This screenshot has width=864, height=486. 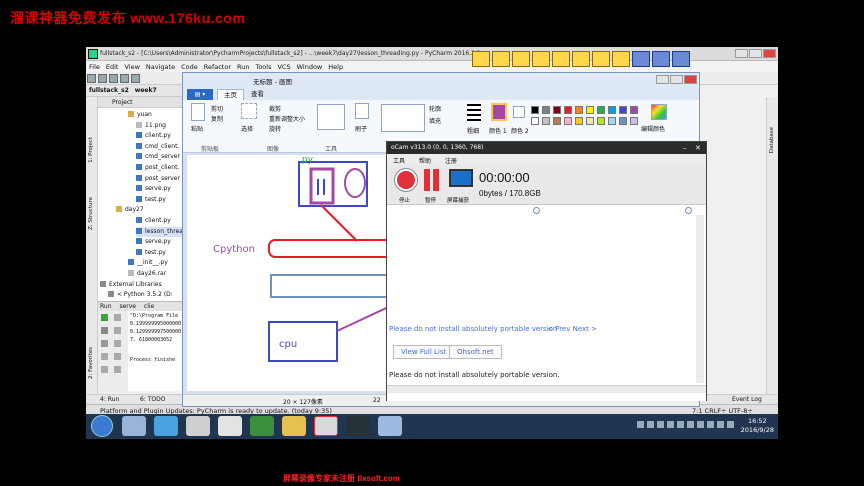 What do you see at coordinates (757, 426) in the screenshot?
I see `clock: 16:52 2016/9/28` at bounding box center [757, 426].